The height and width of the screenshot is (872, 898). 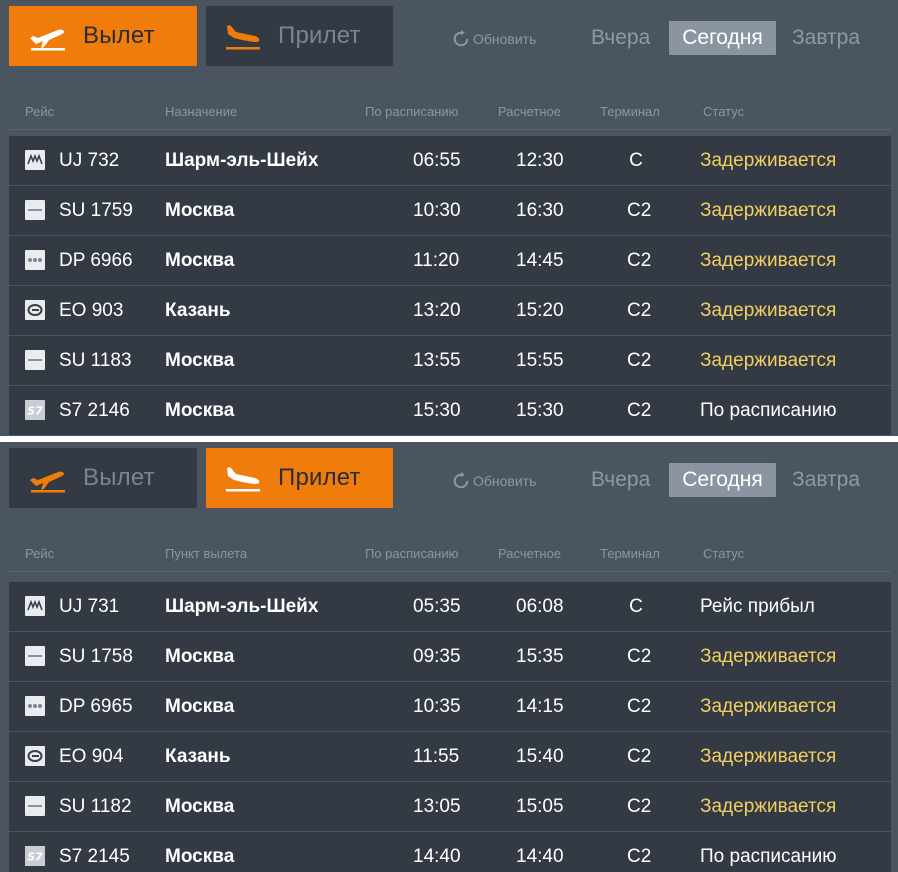 I want to click on estimated-time: 15:55, so click(x=540, y=360).